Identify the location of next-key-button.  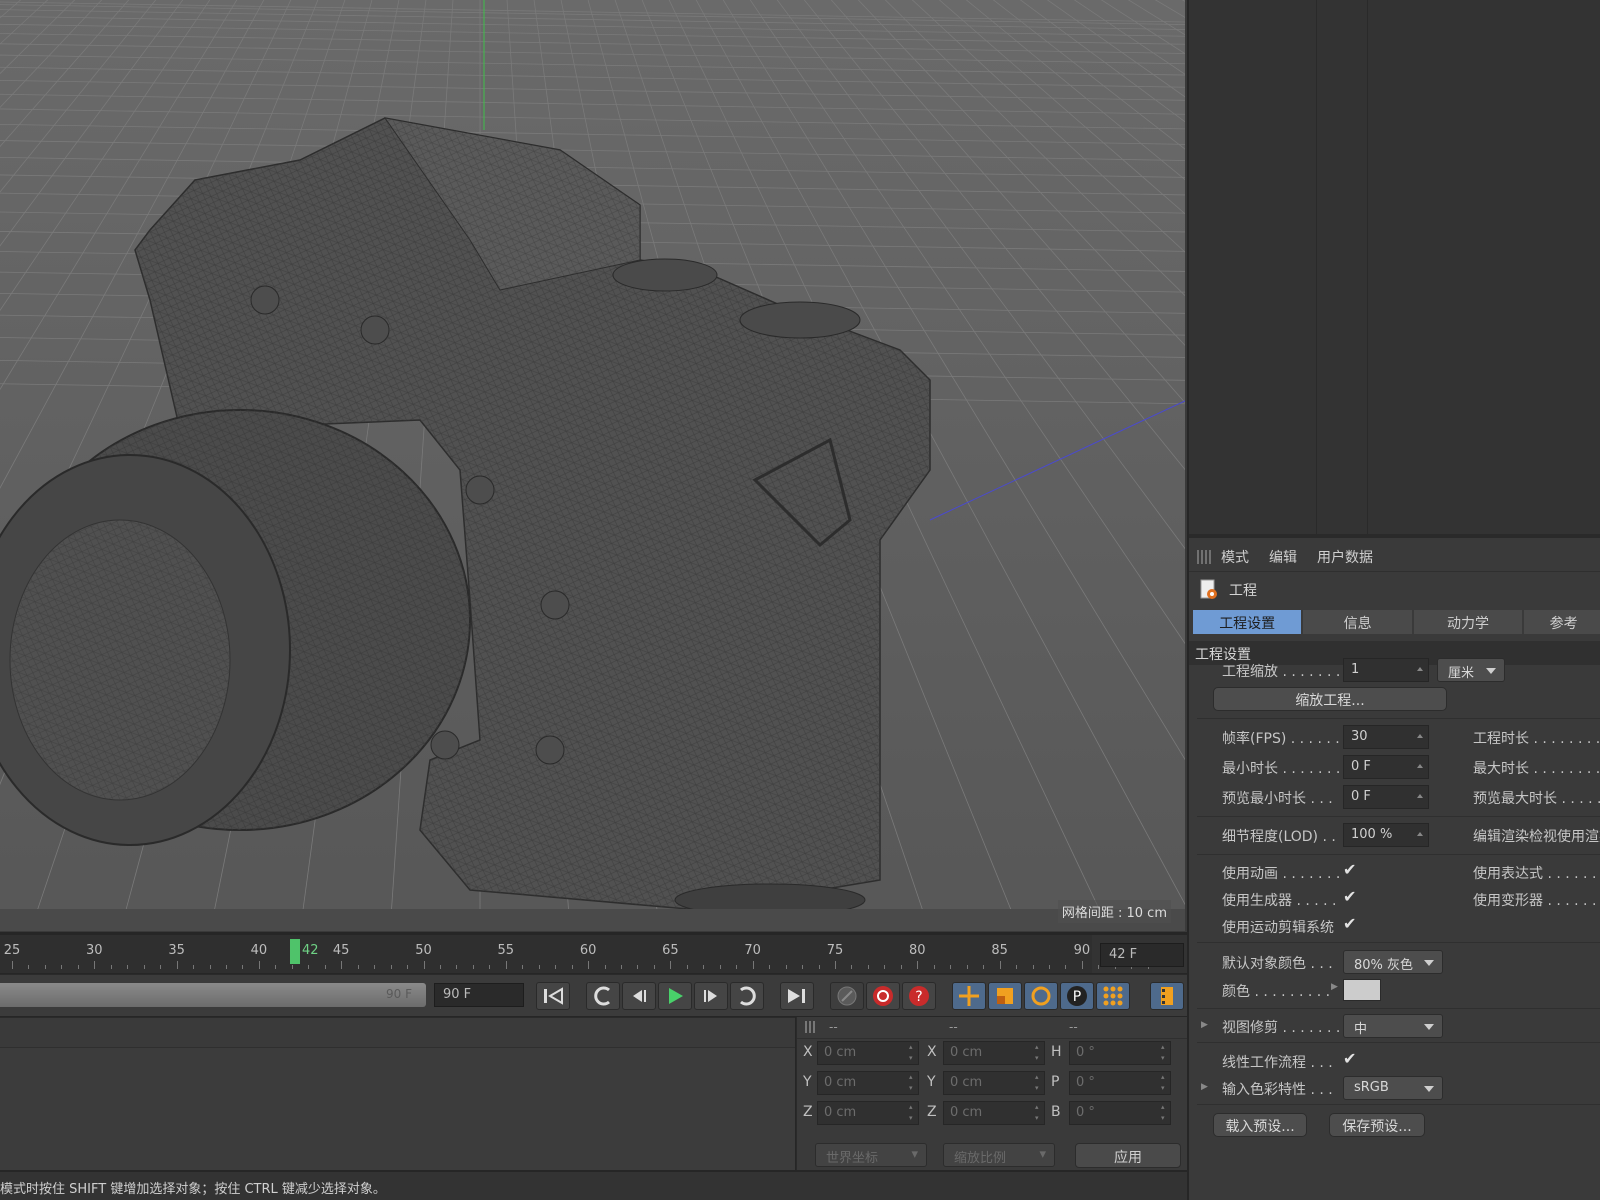
(747, 996).